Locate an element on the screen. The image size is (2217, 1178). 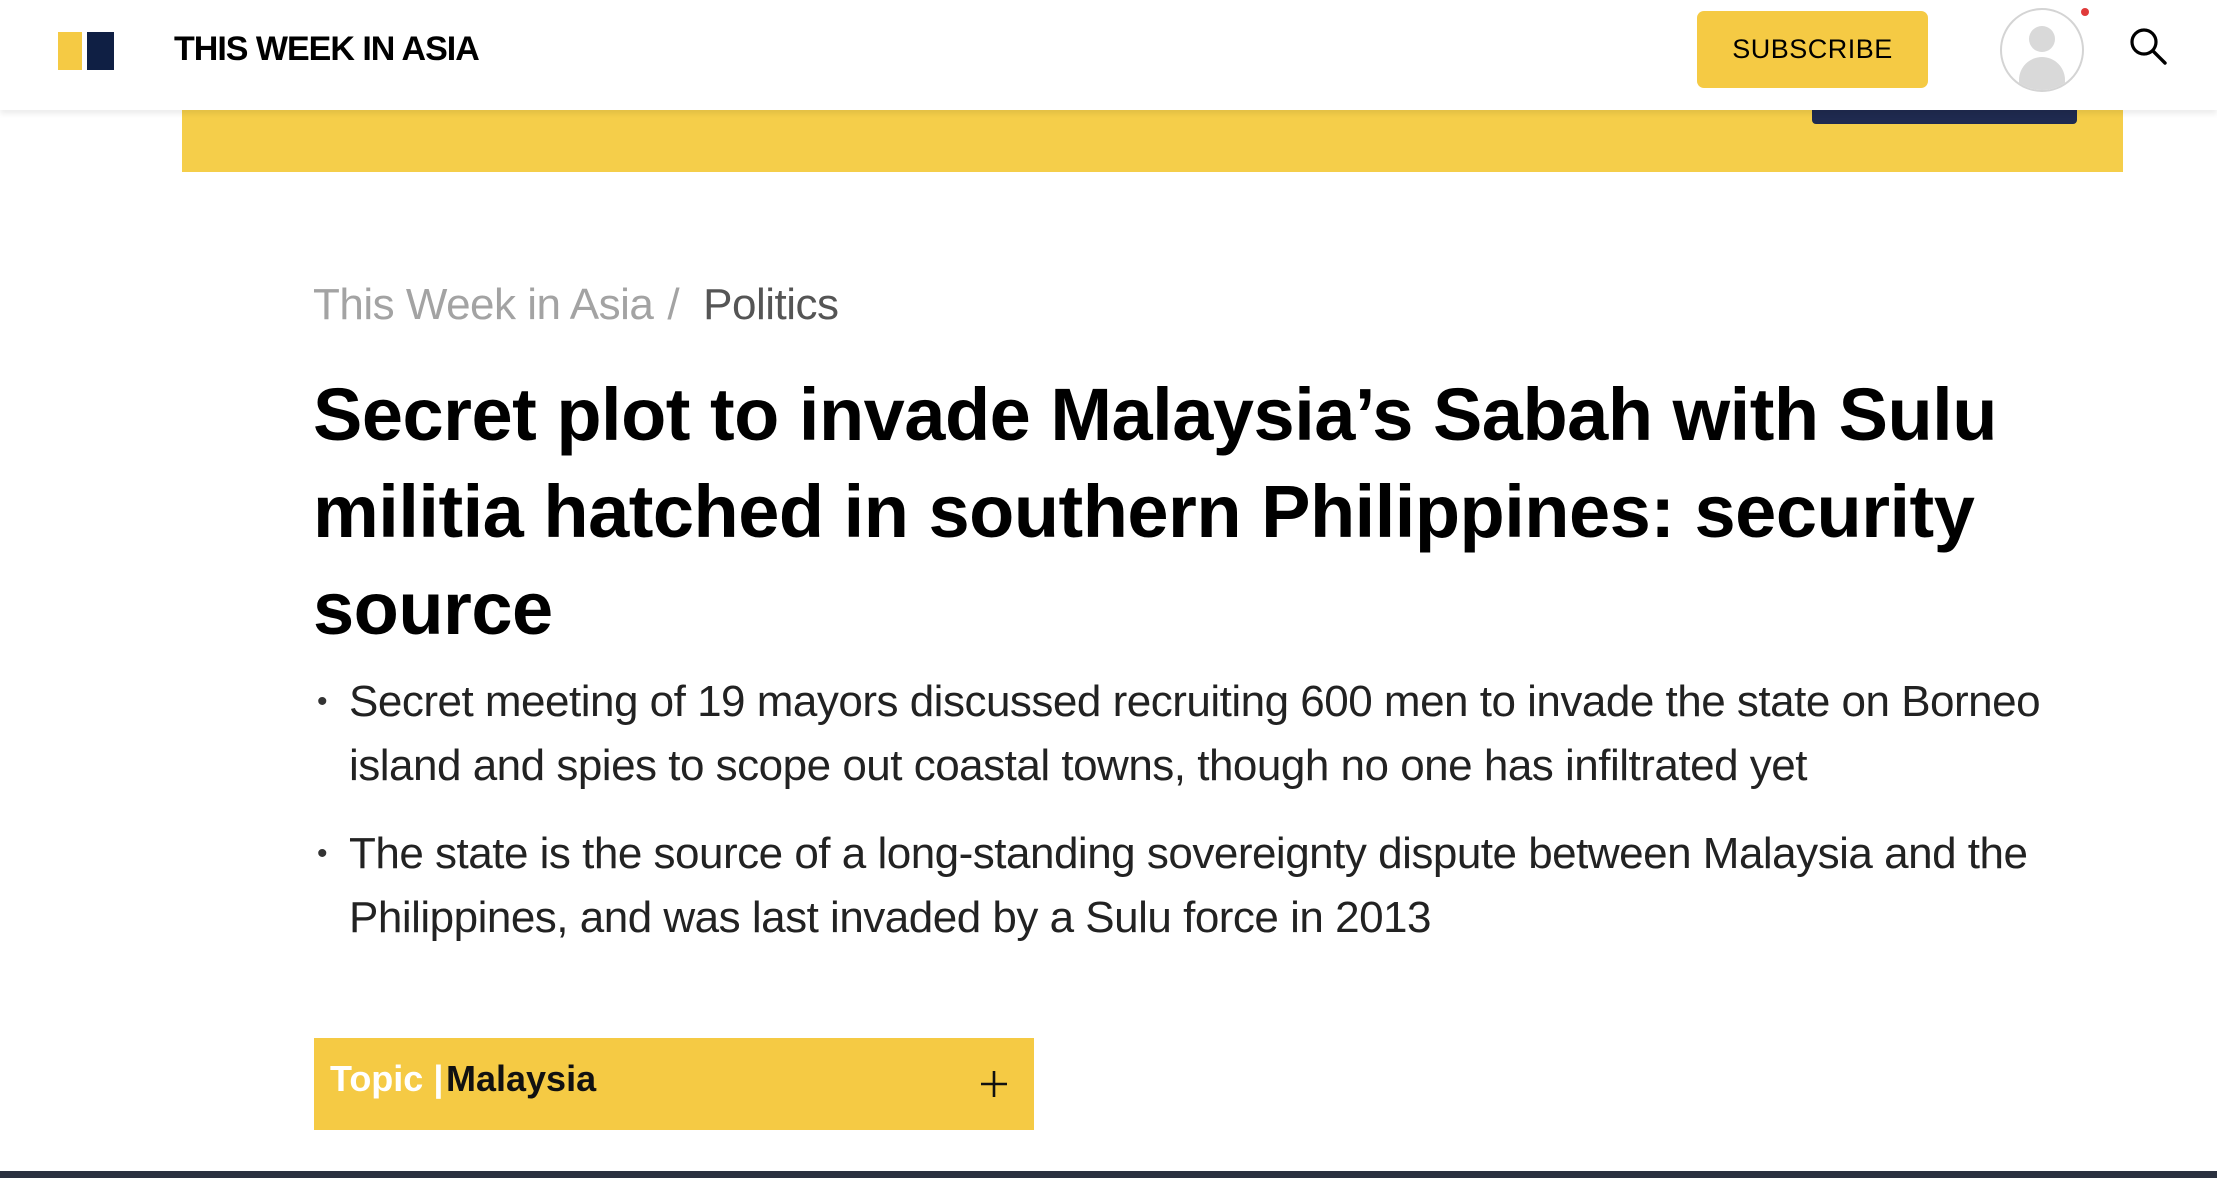
search-icon is located at coordinates (2148, 46).